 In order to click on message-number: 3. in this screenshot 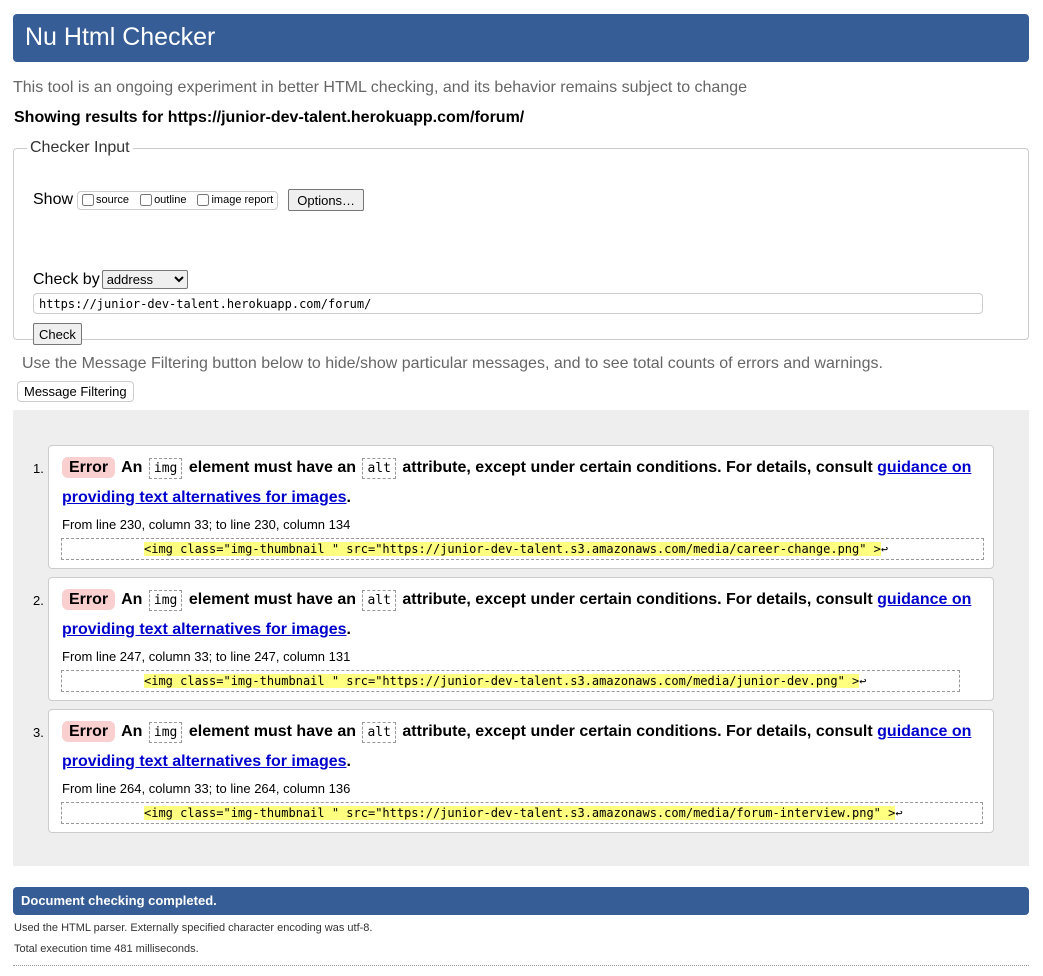, I will do `click(38, 732)`.